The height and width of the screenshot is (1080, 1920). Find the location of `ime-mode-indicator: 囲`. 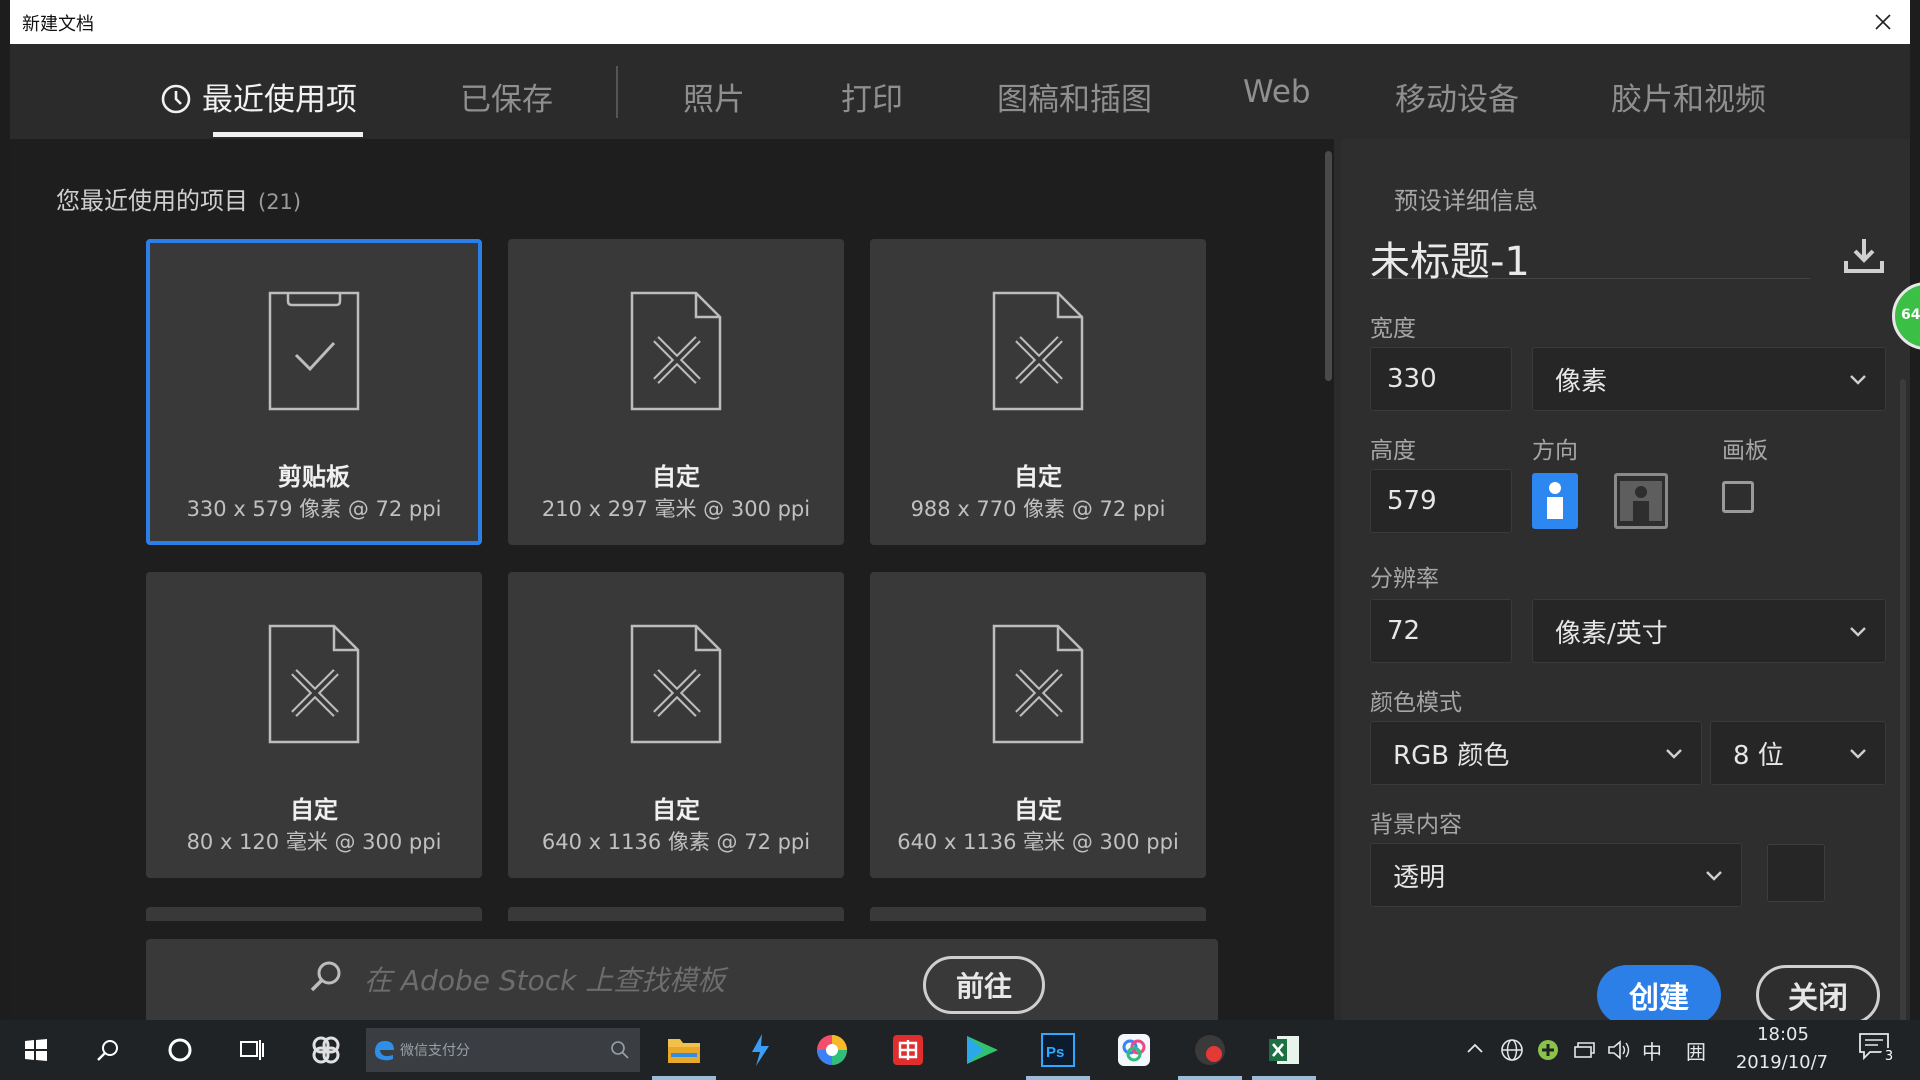

ime-mode-indicator: 囲 is located at coordinates (1696, 1050).